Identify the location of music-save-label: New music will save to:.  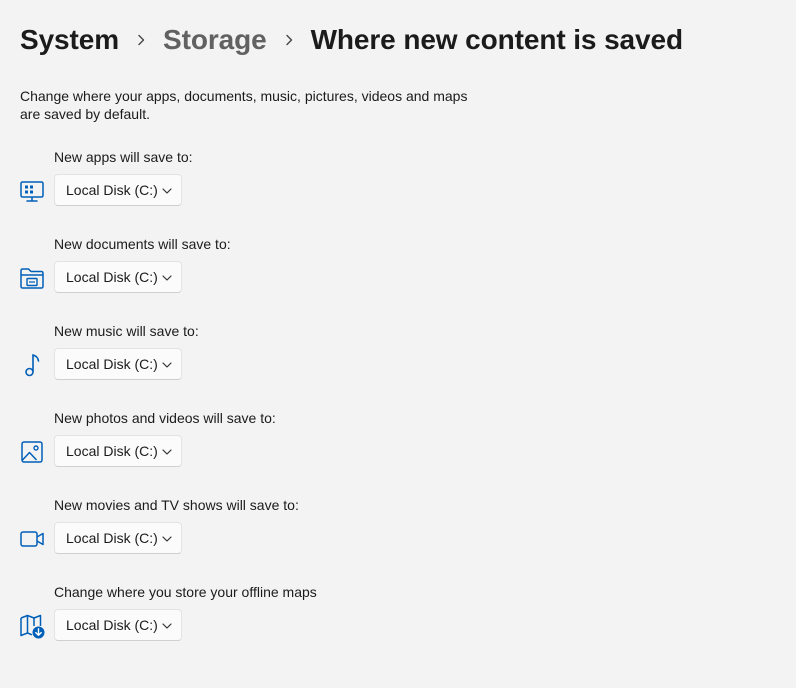
(126, 331).